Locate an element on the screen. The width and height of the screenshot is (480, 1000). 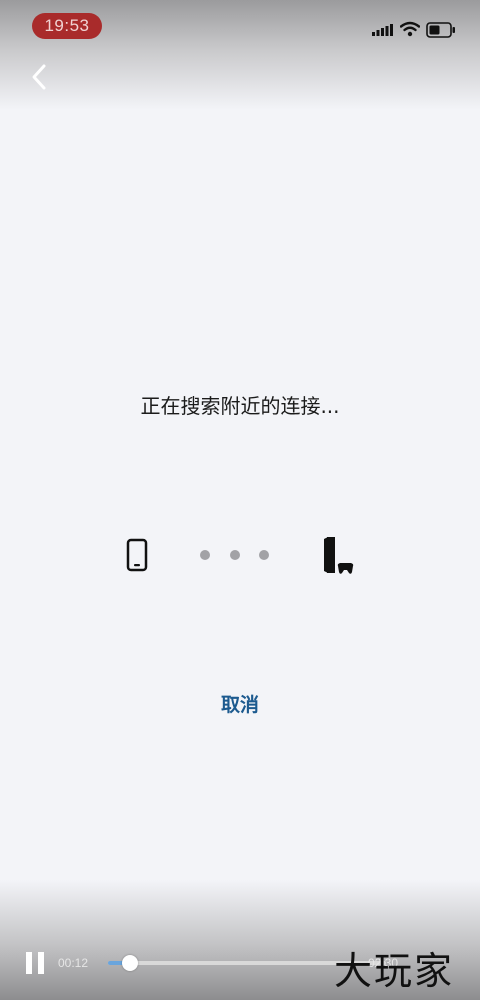
chevron-left-icon is located at coordinates (39, 77).